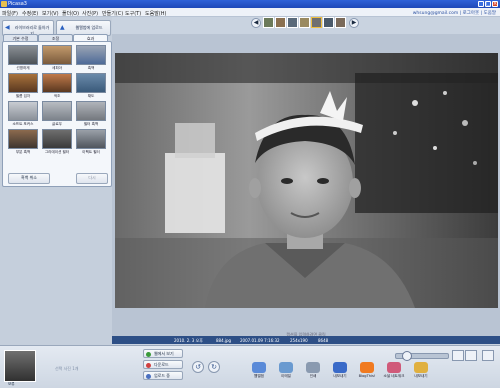 The height and width of the screenshot is (388, 500). Describe the element at coordinates (471, 355) in the screenshot. I see `zoom-actual-button` at that location.